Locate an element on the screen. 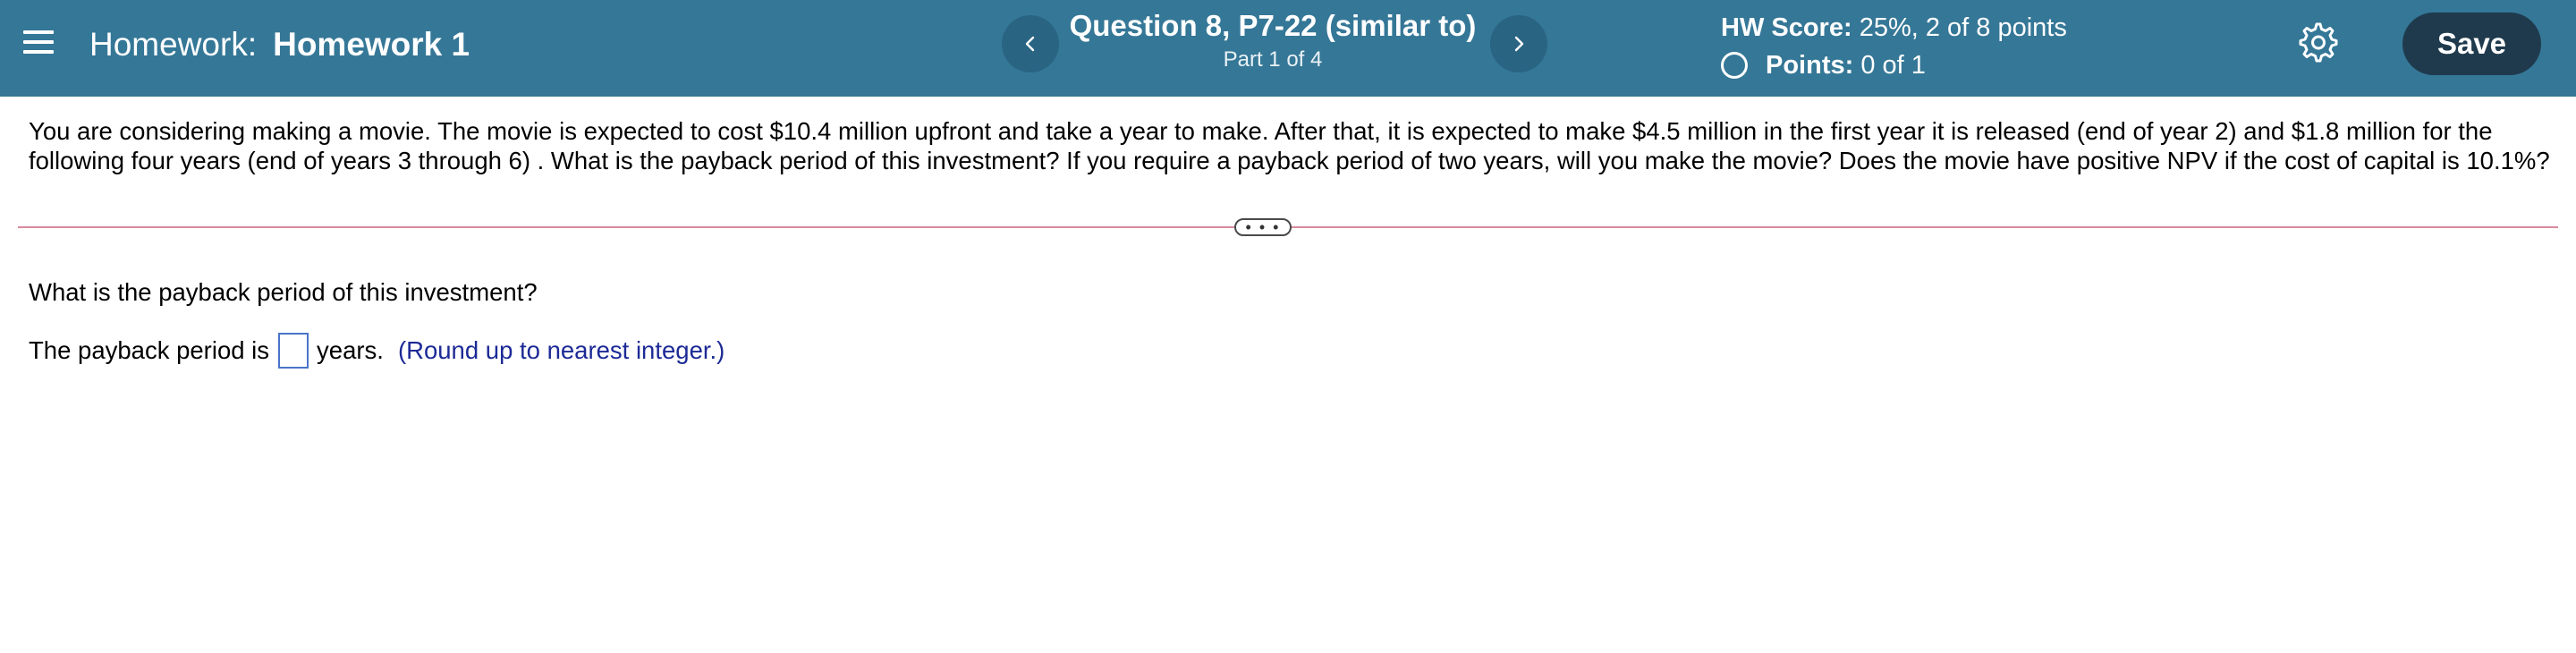 This screenshot has width=2576, height=653. save-button: Save is located at coordinates (2471, 44).